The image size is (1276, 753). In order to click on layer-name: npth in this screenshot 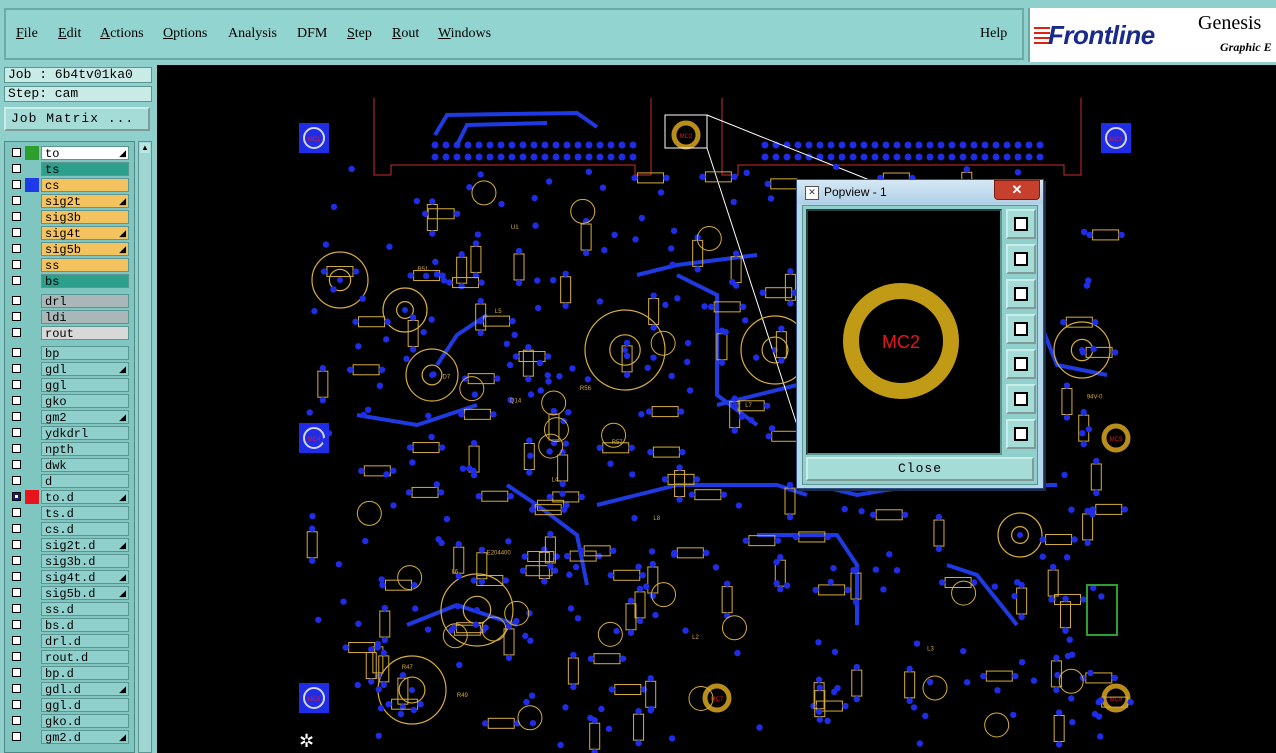, I will do `click(85, 449)`.